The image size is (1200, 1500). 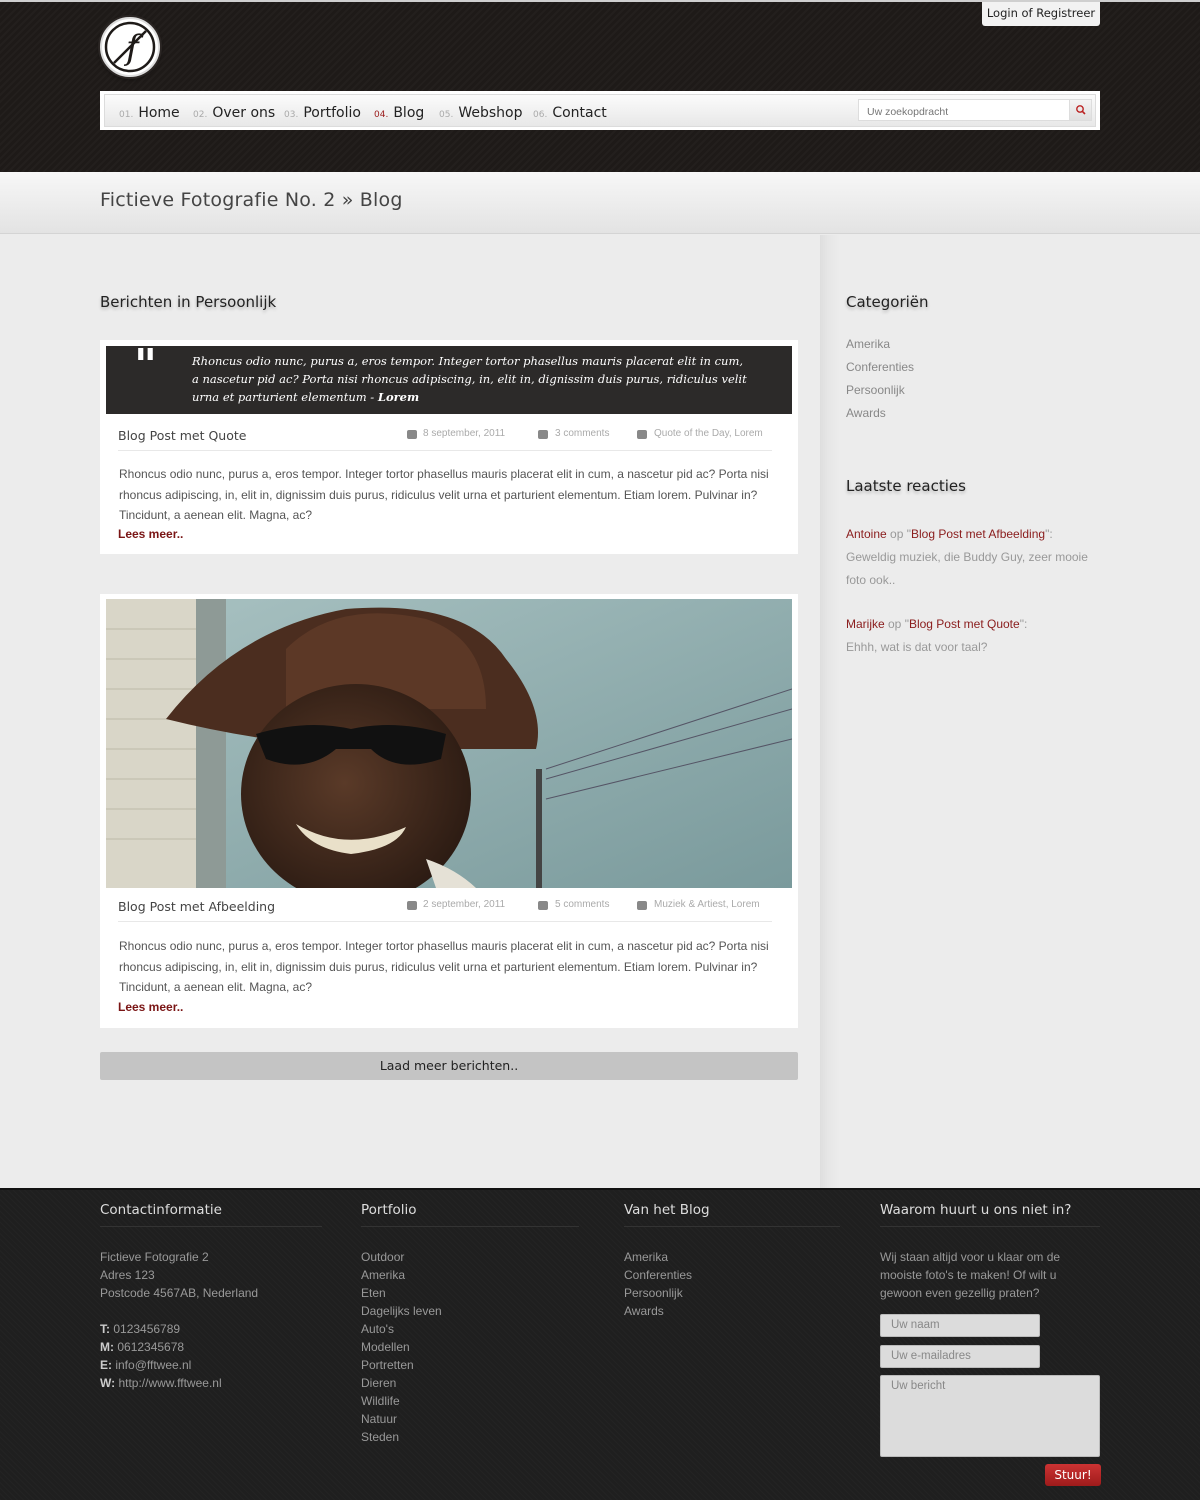 What do you see at coordinates (401, 1401) in the screenshot?
I see `footer-link: Wildlife` at bounding box center [401, 1401].